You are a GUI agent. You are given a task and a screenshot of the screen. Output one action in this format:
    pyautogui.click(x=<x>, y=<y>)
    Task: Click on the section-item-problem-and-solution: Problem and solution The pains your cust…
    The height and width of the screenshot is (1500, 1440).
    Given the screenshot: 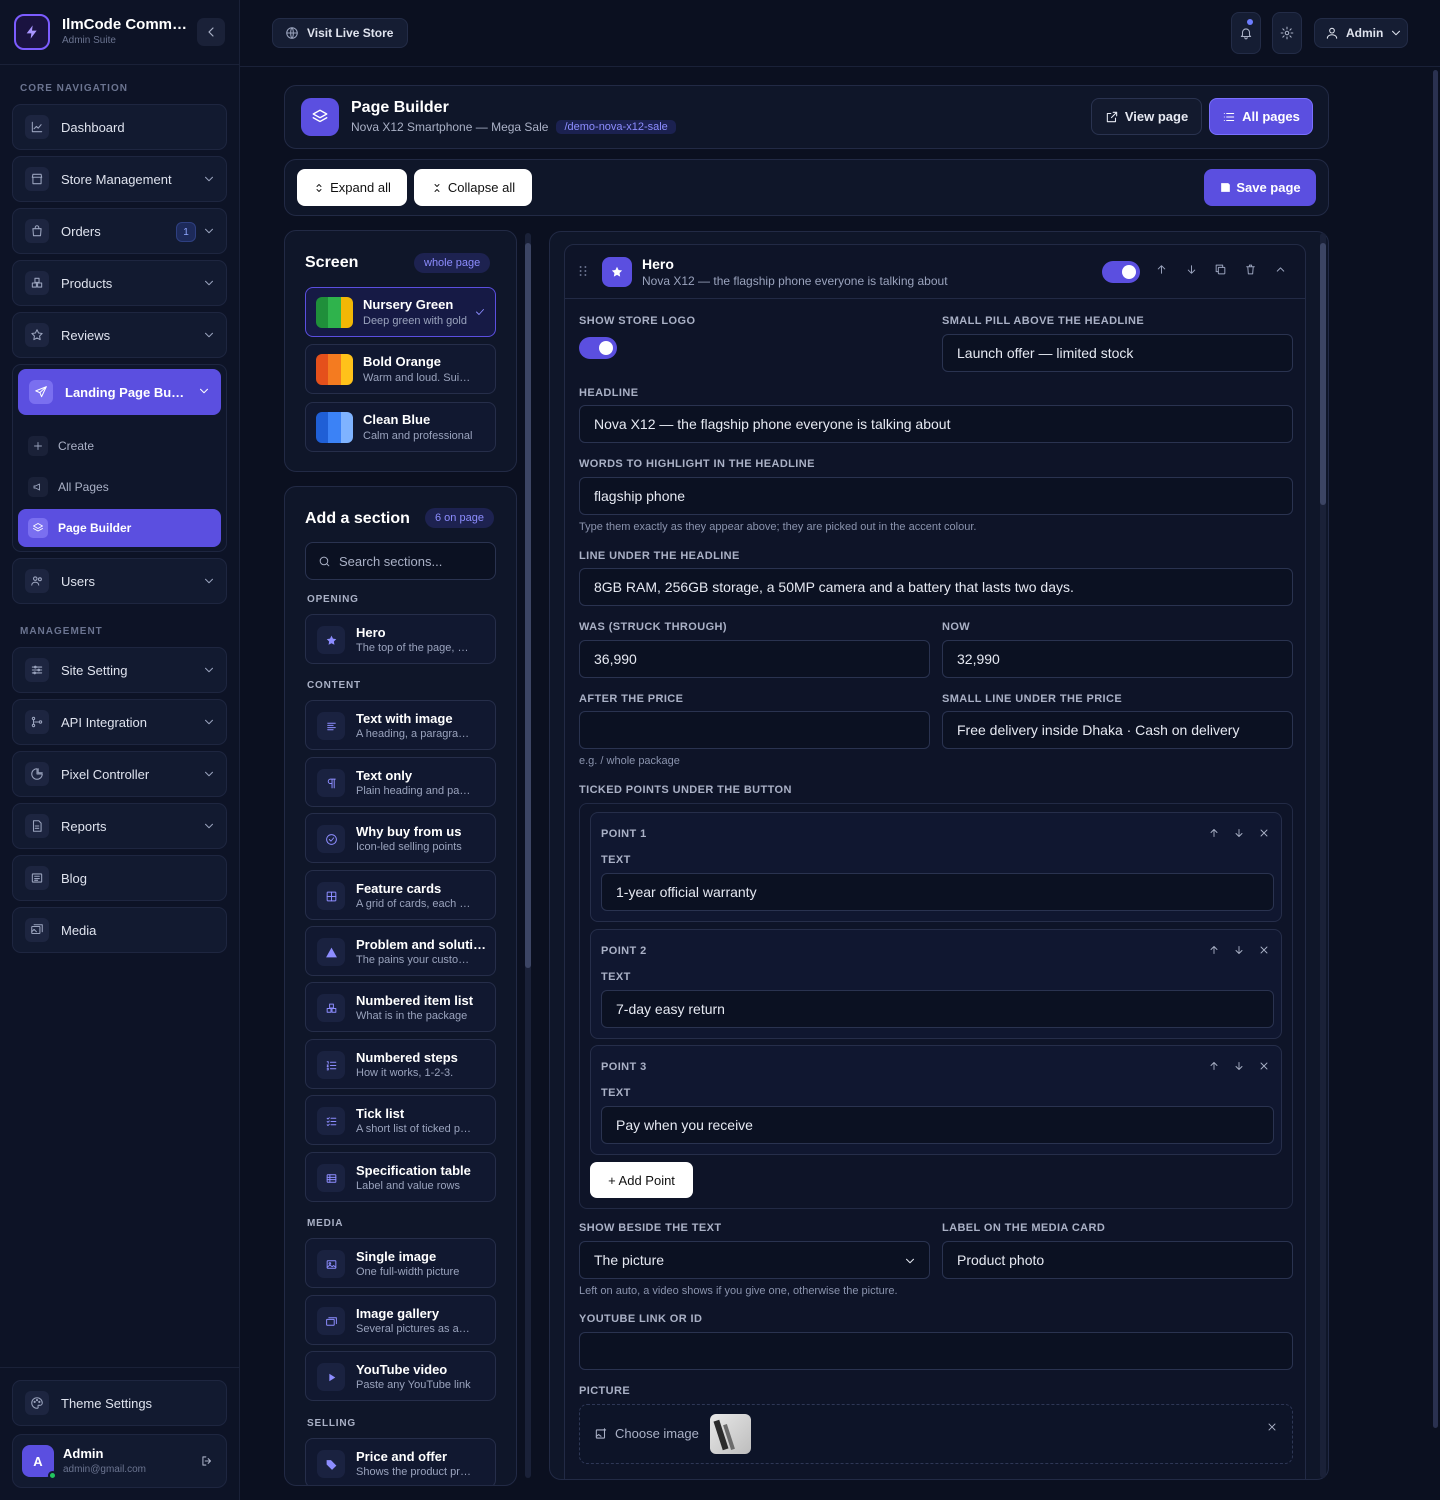 What is the action you would take?
    pyautogui.click(x=400, y=951)
    